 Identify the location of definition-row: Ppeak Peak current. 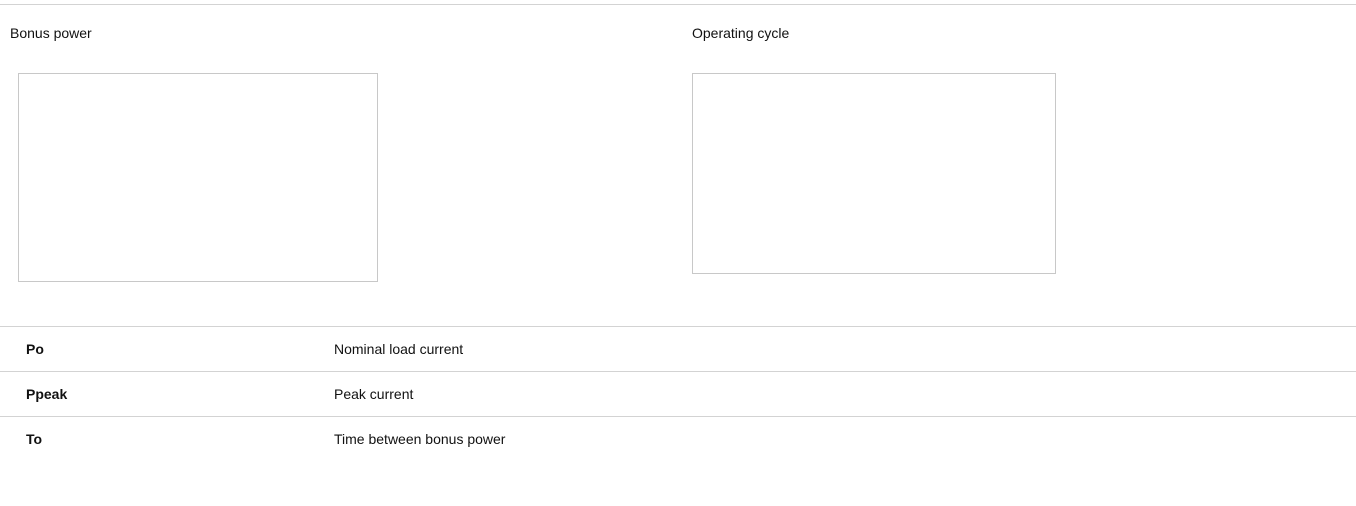
(678, 394).